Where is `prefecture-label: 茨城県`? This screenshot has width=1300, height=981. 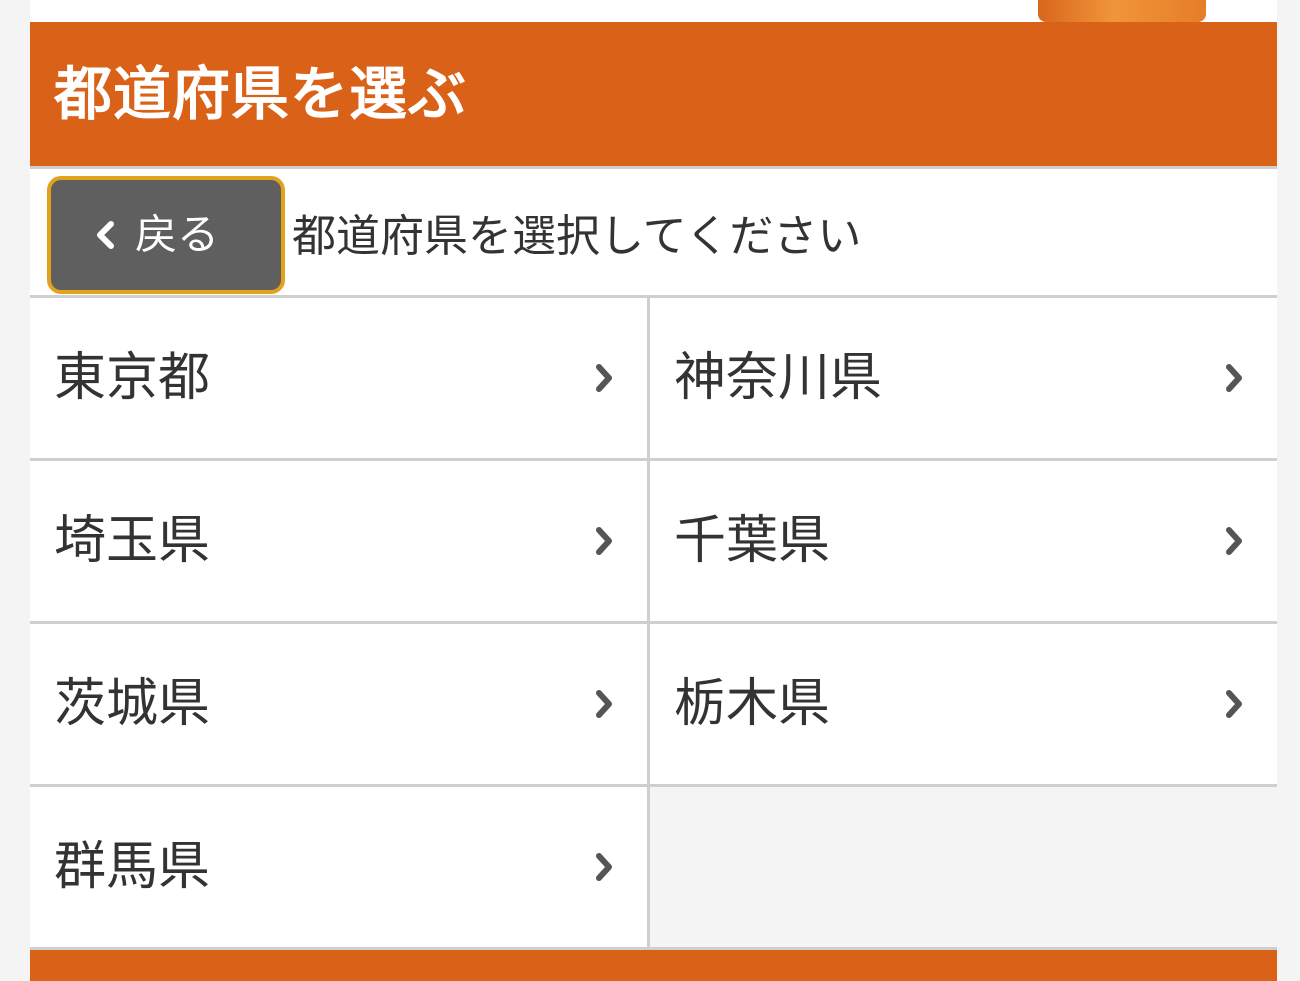 prefecture-label: 茨城県 is located at coordinates (132, 704).